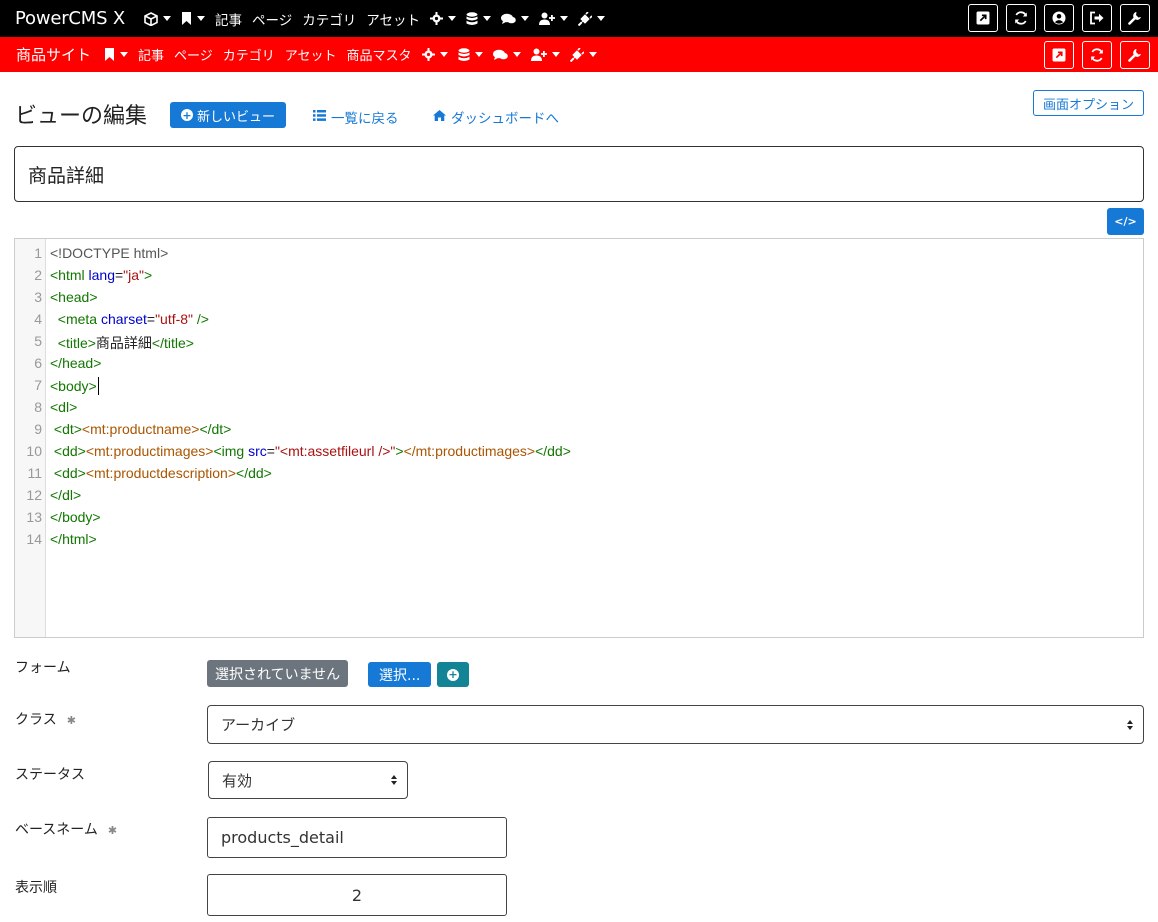 The height and width of the screenshot is (922, 1158). Describe the element at coordinates (151, 18) in the screenshot. I see `cube-icon` at that location.